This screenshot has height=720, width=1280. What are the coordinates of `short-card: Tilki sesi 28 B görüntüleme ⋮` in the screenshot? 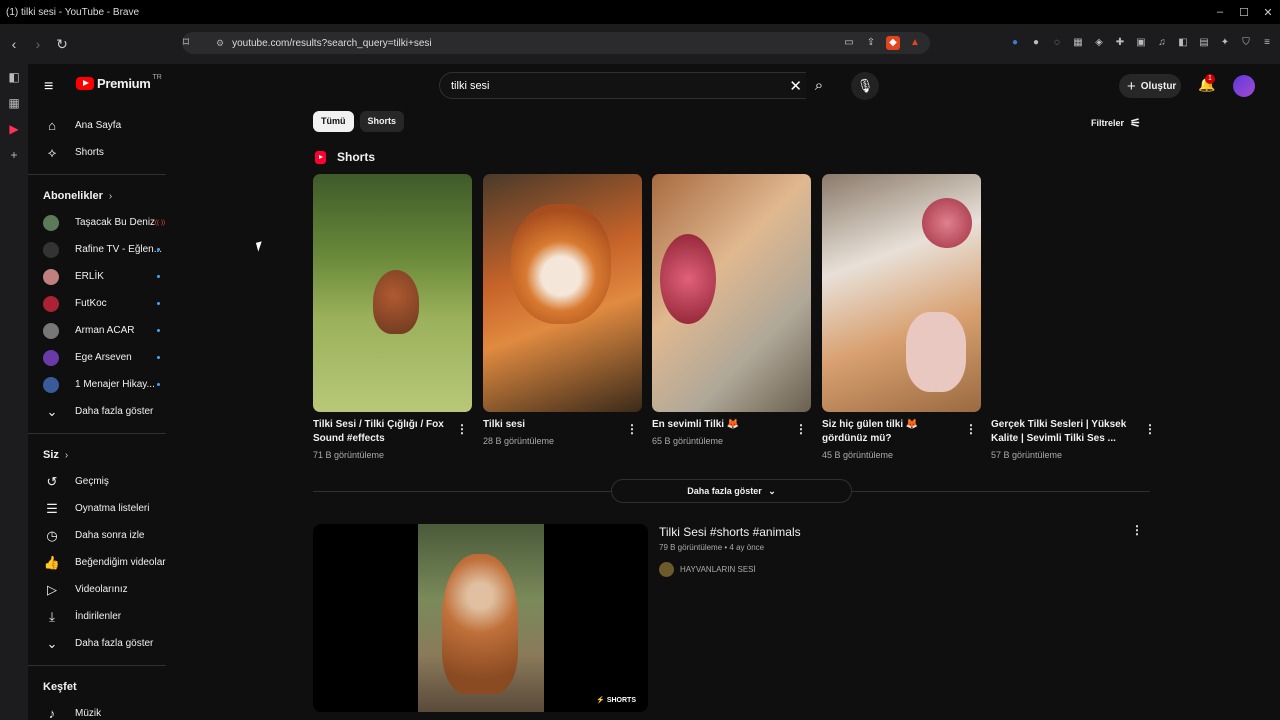 It's located at (562, 310).